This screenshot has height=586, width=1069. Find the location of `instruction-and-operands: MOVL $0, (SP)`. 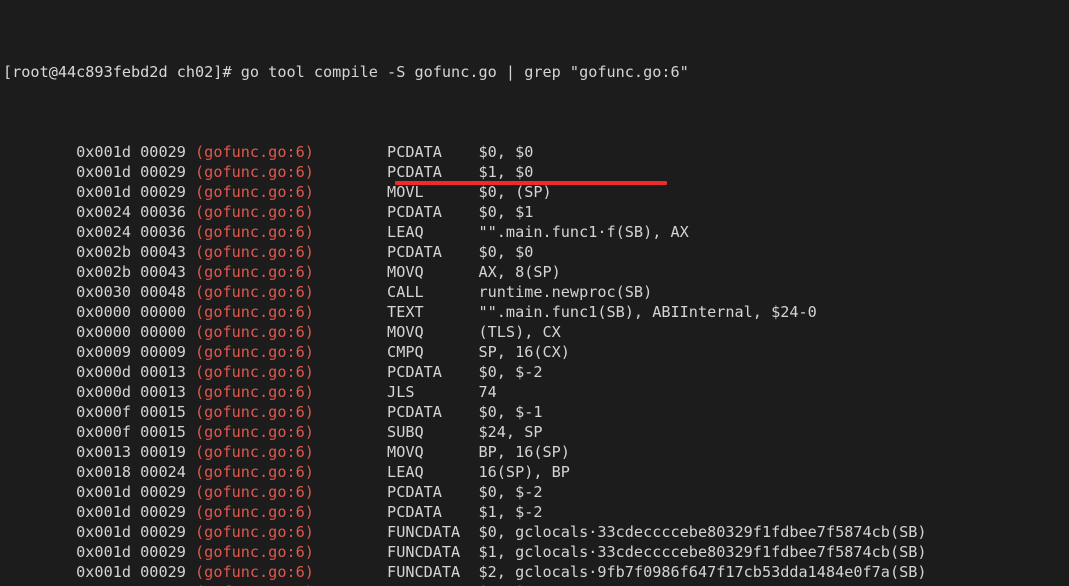

instruction-and-operands: MOVL $0, (SP) is located at coordinates (432, 192).